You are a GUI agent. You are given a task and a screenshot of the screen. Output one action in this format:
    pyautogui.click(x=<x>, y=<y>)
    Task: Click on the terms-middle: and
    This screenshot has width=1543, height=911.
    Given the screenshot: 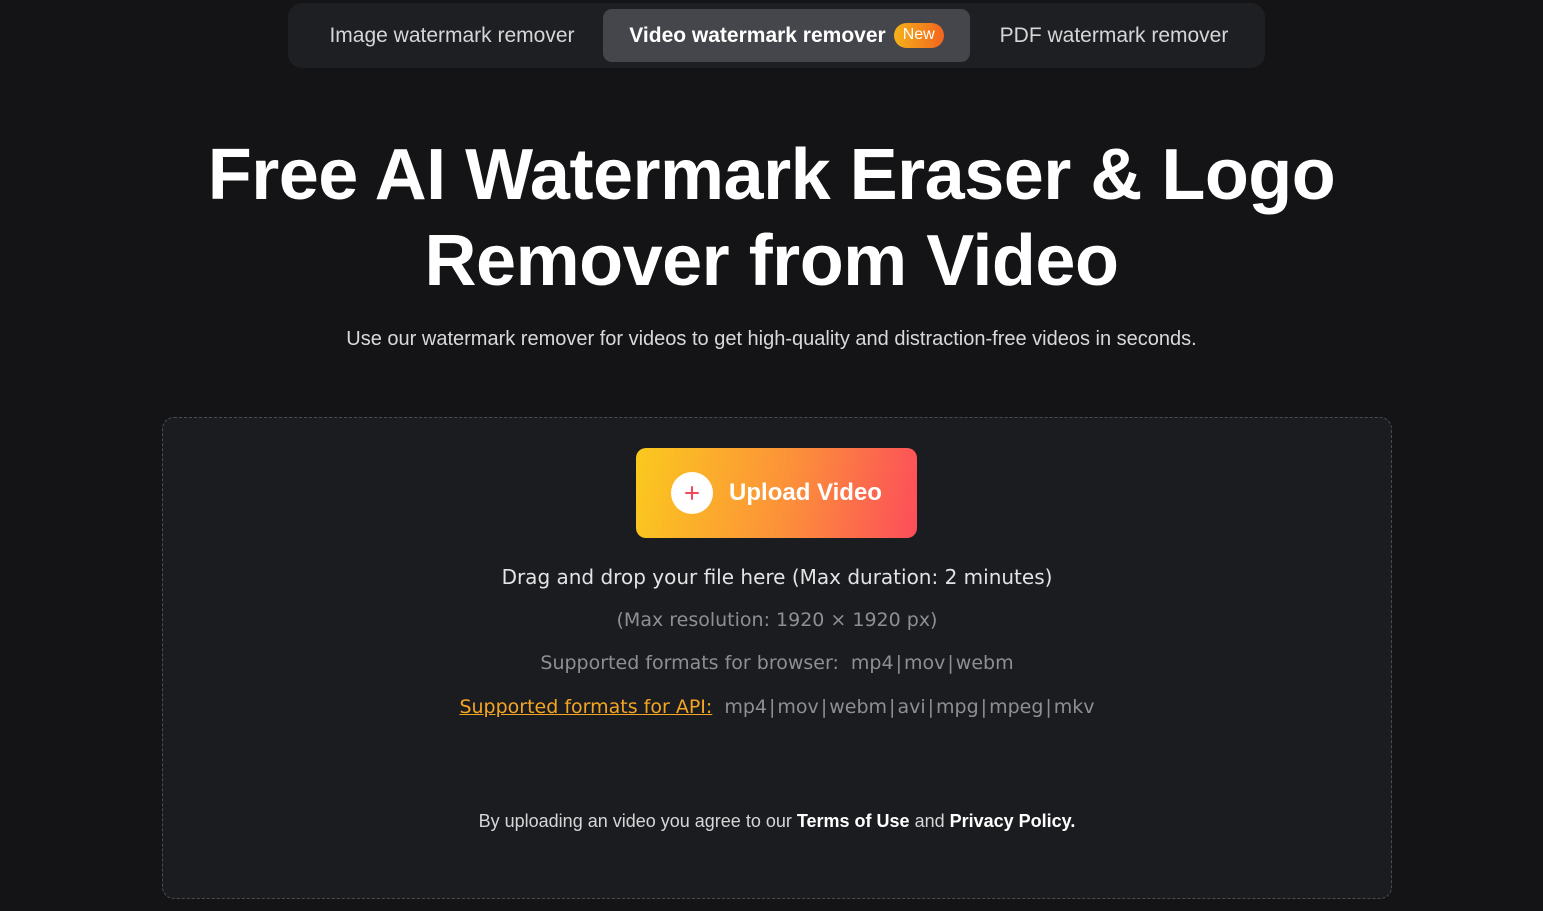 What is the action you would take?
    pyautogui.click(x=929, y=821)
    